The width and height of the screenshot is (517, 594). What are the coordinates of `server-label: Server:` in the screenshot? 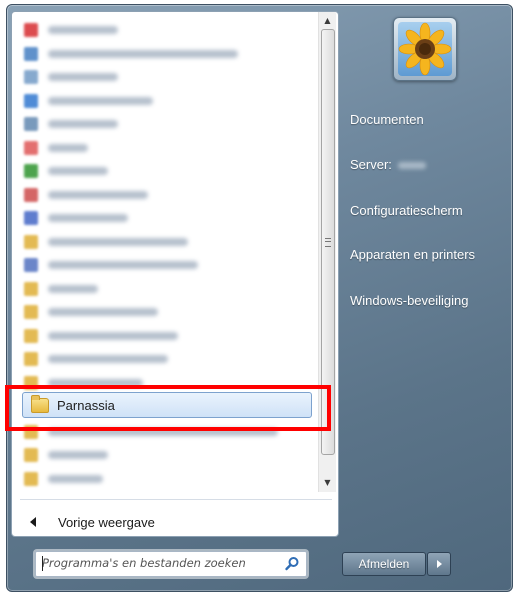 It's located at (371, 164).